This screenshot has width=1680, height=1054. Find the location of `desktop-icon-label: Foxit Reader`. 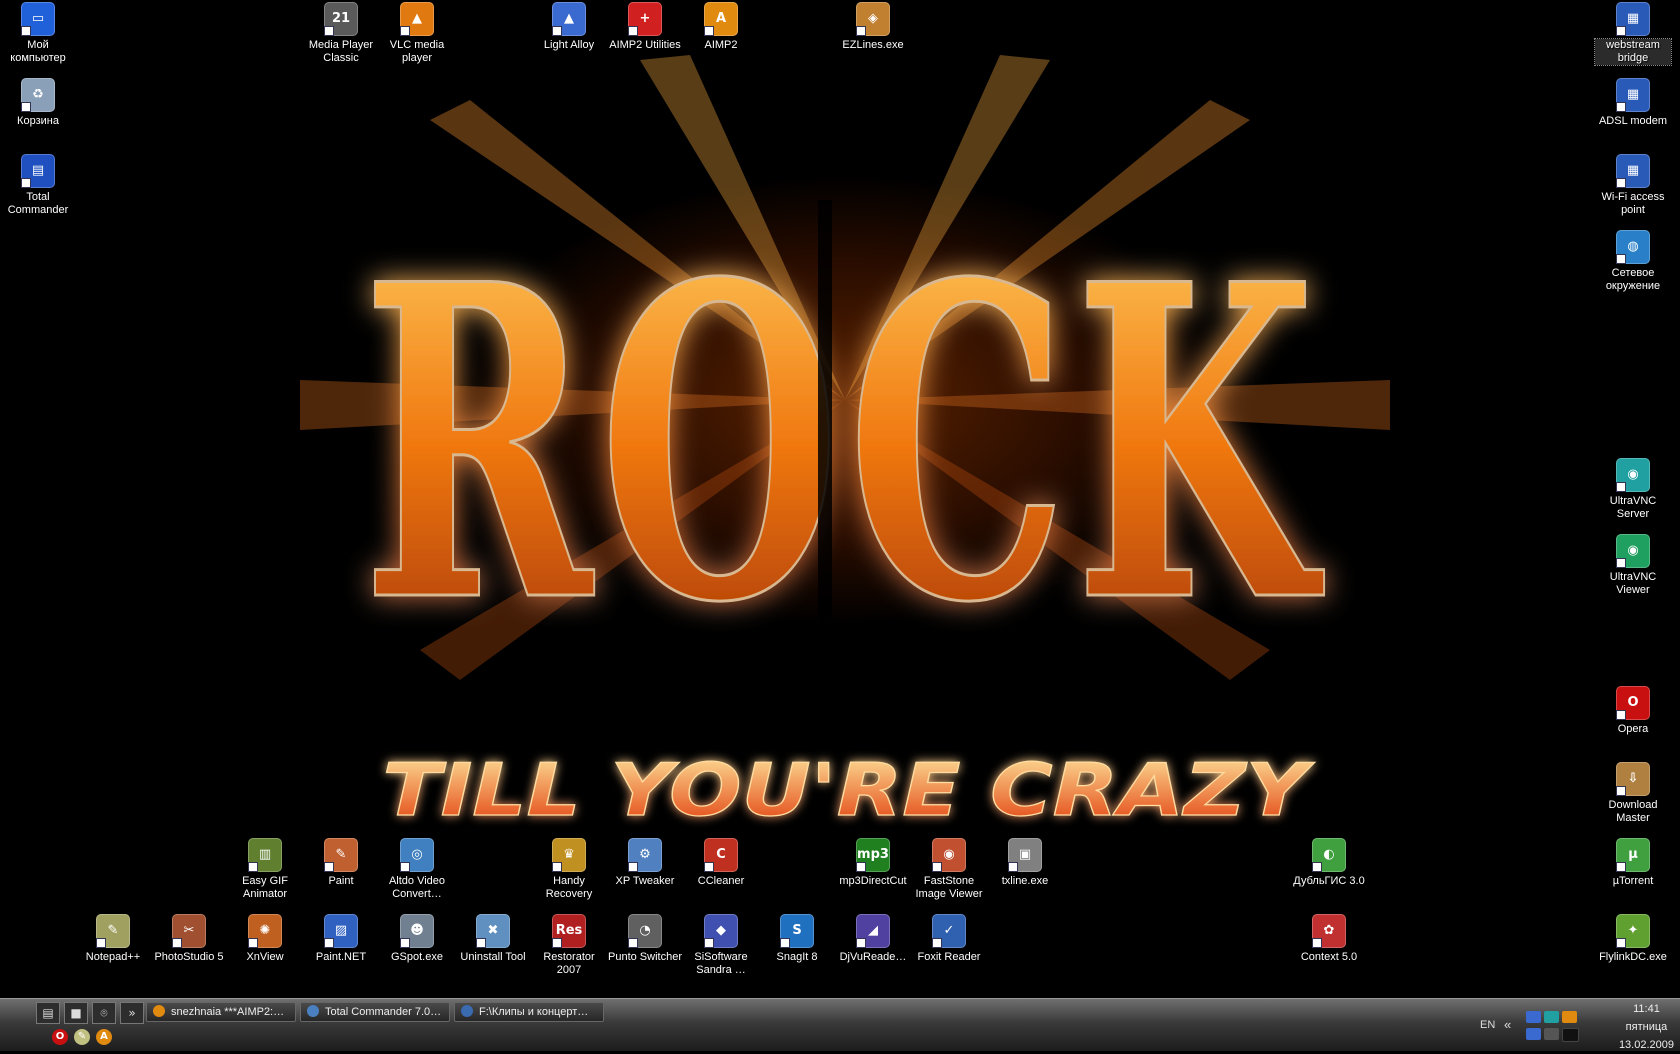

desktop-icon-label: Foxit Reader is located at coordinates (949, 957).